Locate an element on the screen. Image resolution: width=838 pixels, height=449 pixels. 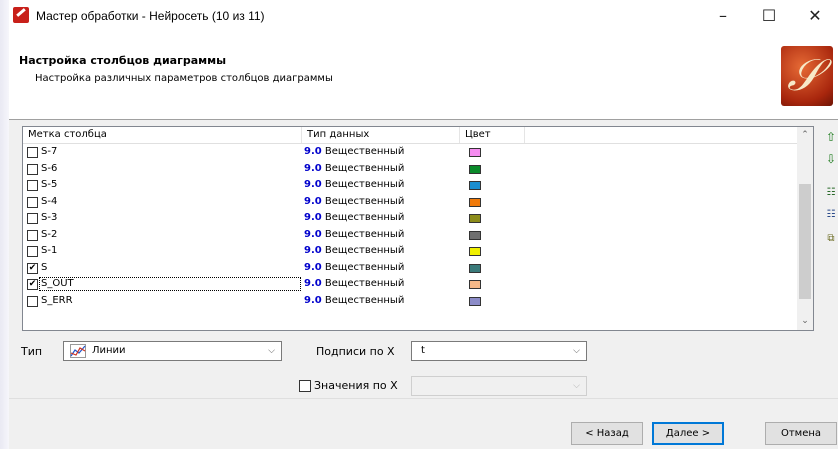
x-values-checkbox is located at coordinates (305, 386).